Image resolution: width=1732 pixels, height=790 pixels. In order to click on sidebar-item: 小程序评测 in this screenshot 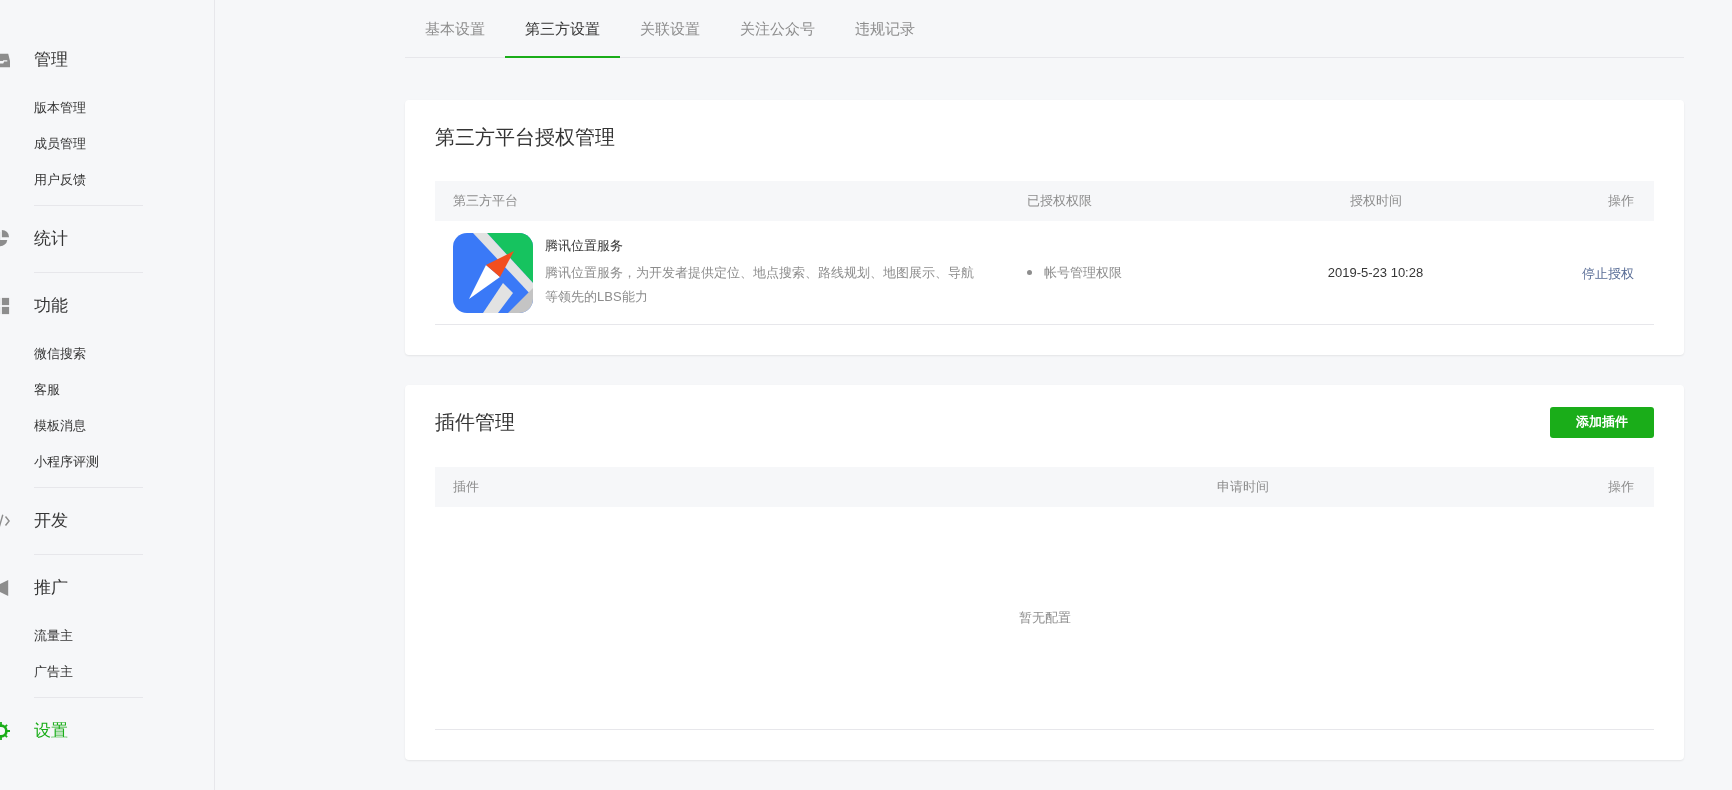, I will do `click(107, 462)`.